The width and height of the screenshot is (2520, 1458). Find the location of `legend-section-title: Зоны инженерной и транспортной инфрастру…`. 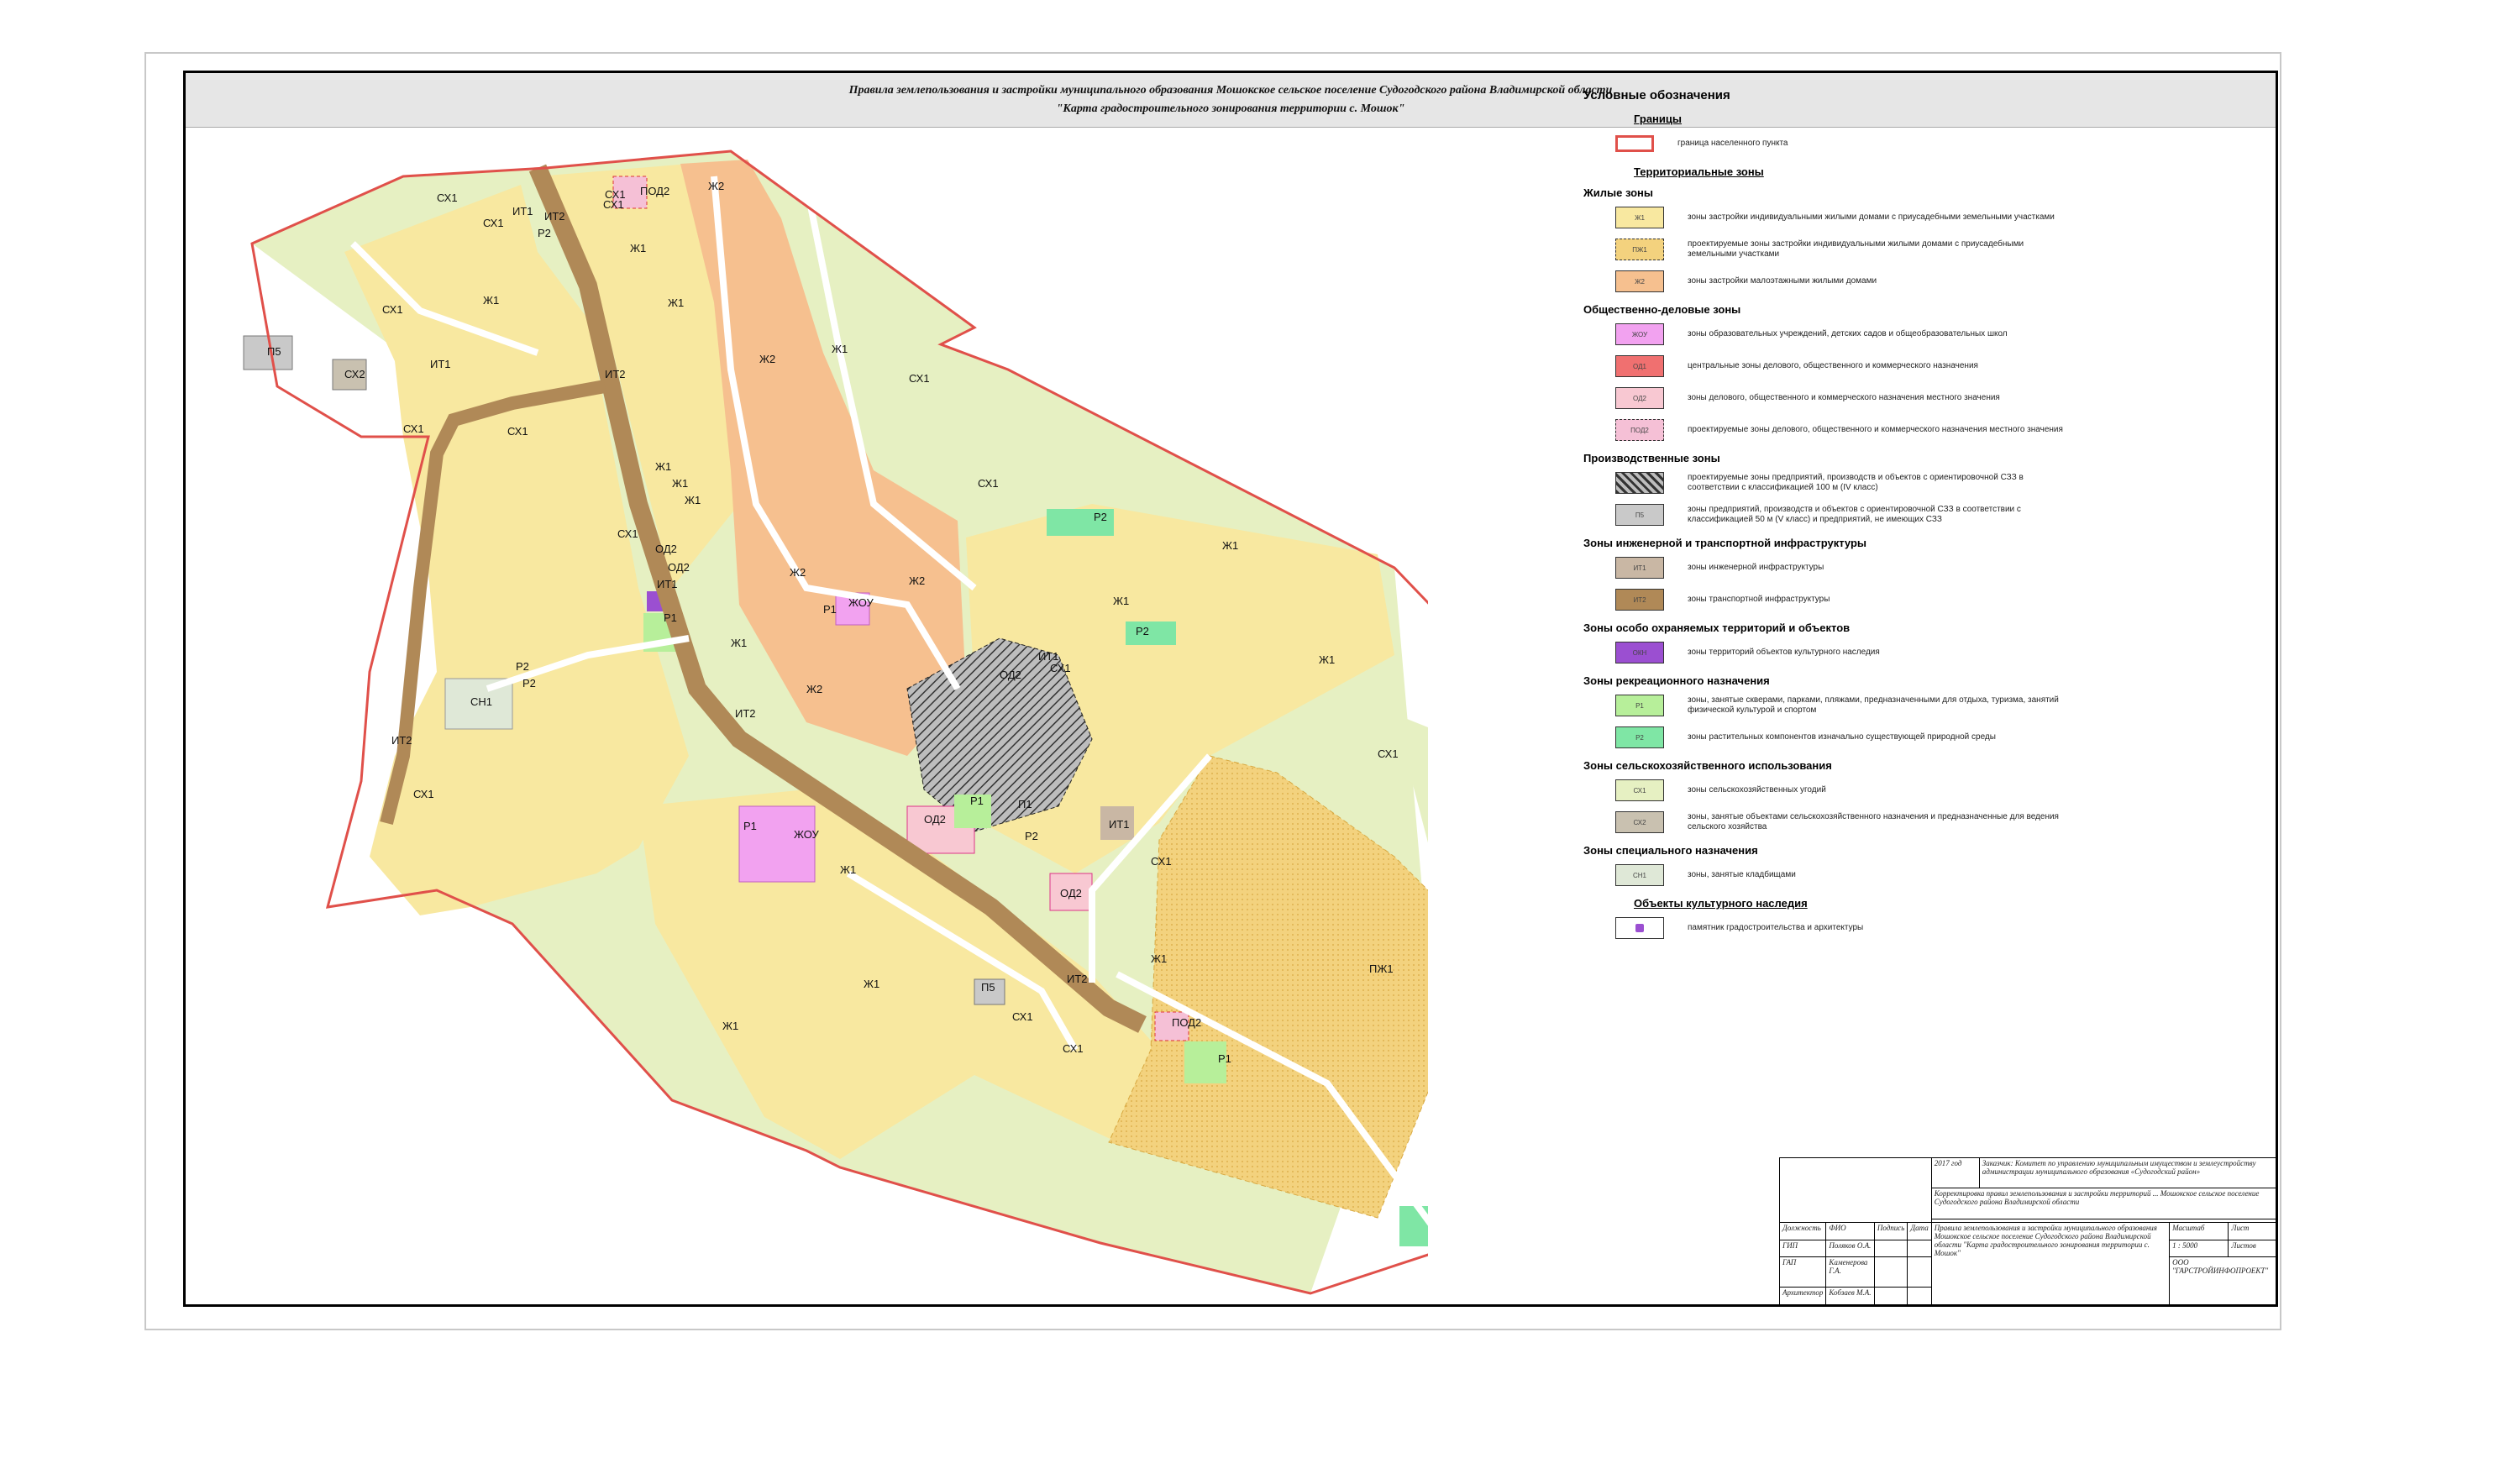

legend-section-title: Зоны инженерной и транспортной инфрастру… is located at coordinates (1725, 543).